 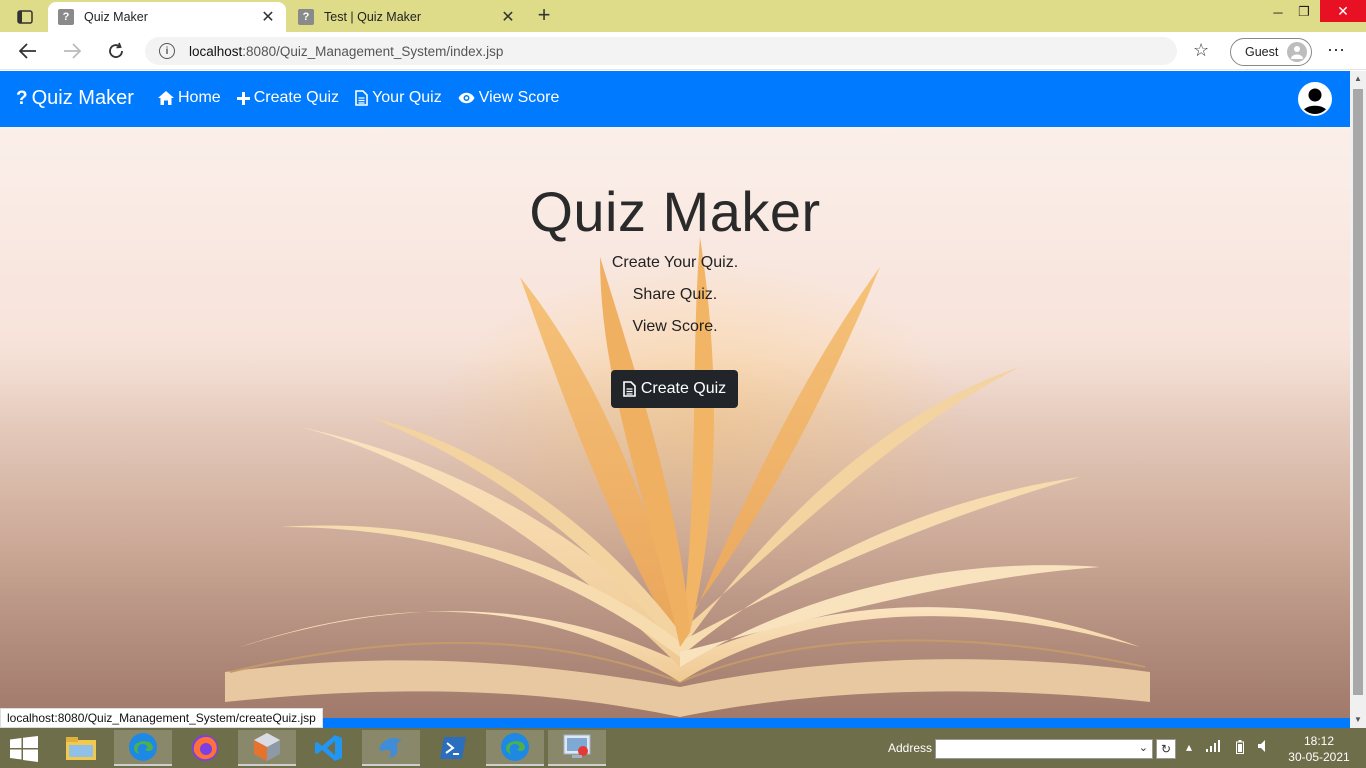 I want to click on tab-title: Quiz Maker, so click(x=116, y=17).